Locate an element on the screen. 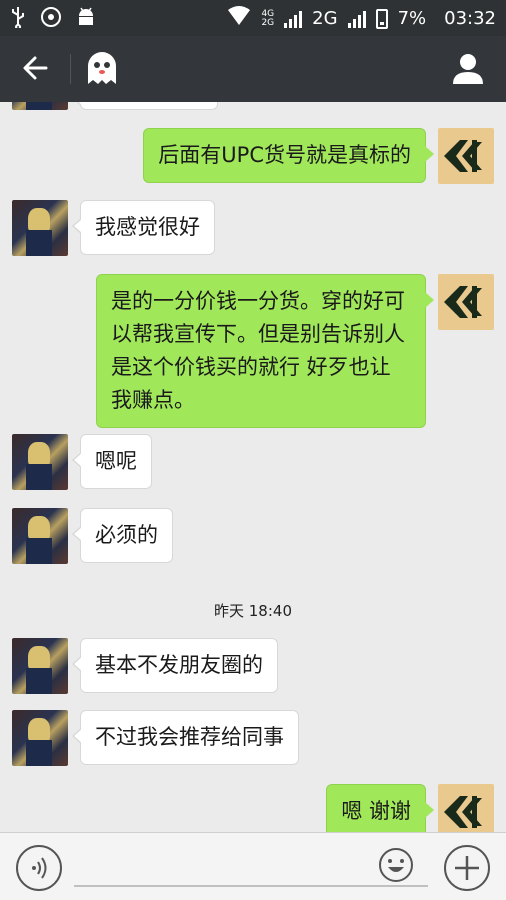 This screenshot has width=506, height=900. message-text: 嗯呢 is located at coordinates (116, 461).